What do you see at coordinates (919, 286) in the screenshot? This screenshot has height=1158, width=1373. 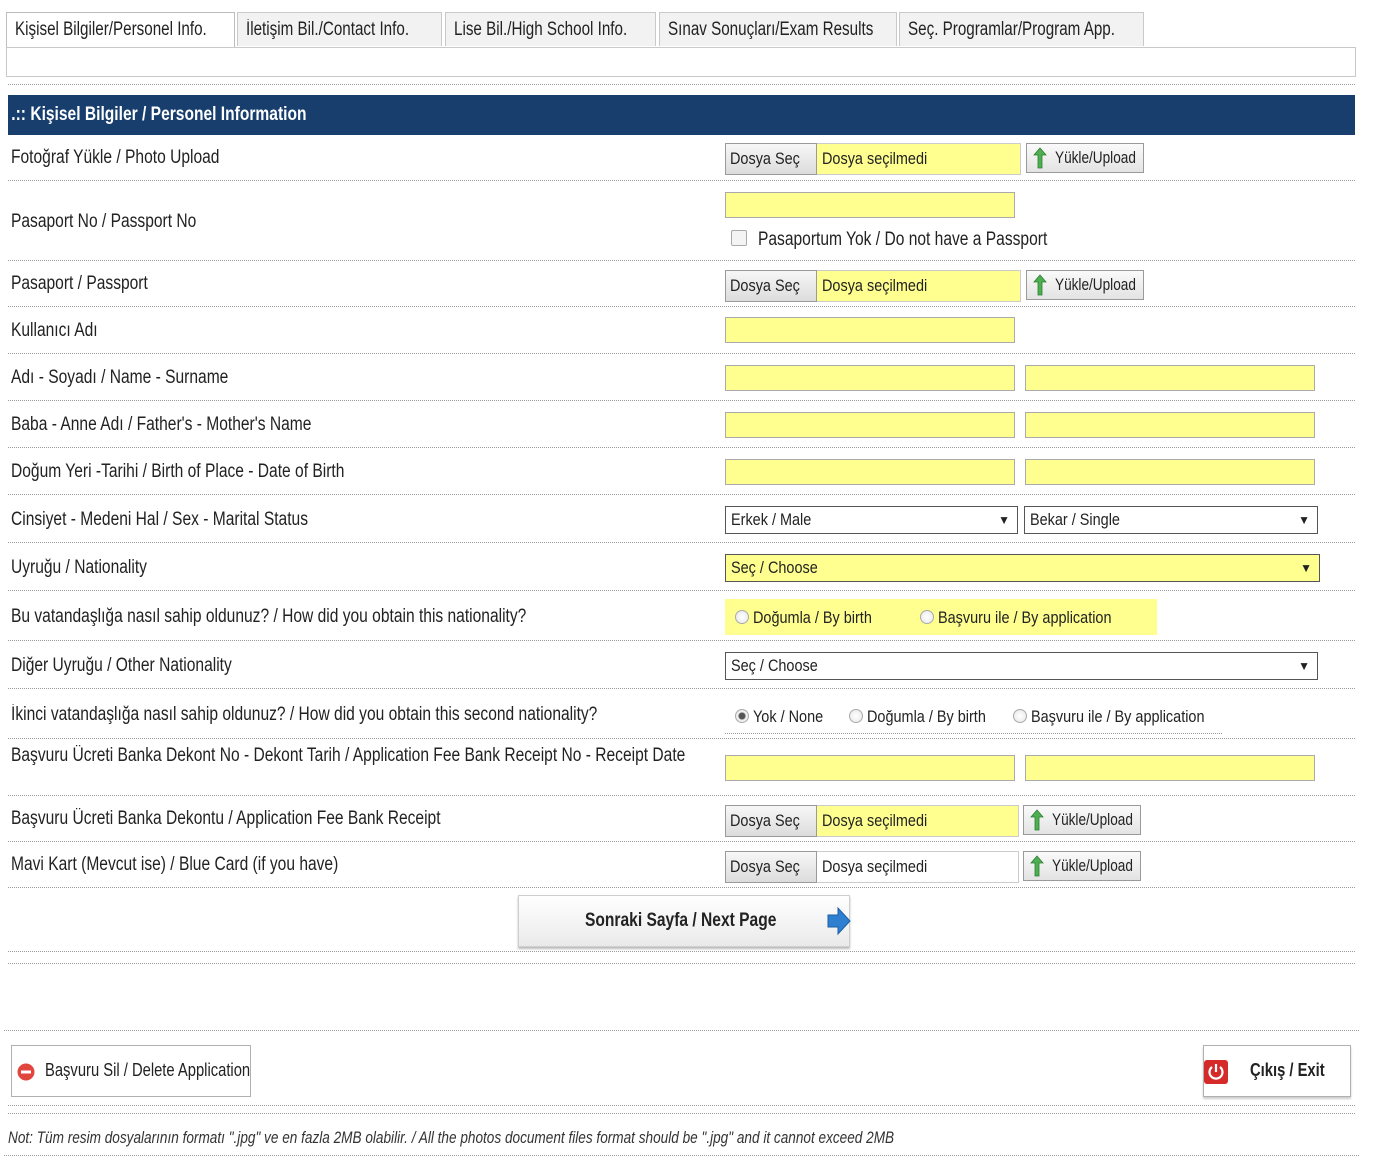 I see `passport-file-status: Dosya seçilmedi` at bounding box center [919, 286].